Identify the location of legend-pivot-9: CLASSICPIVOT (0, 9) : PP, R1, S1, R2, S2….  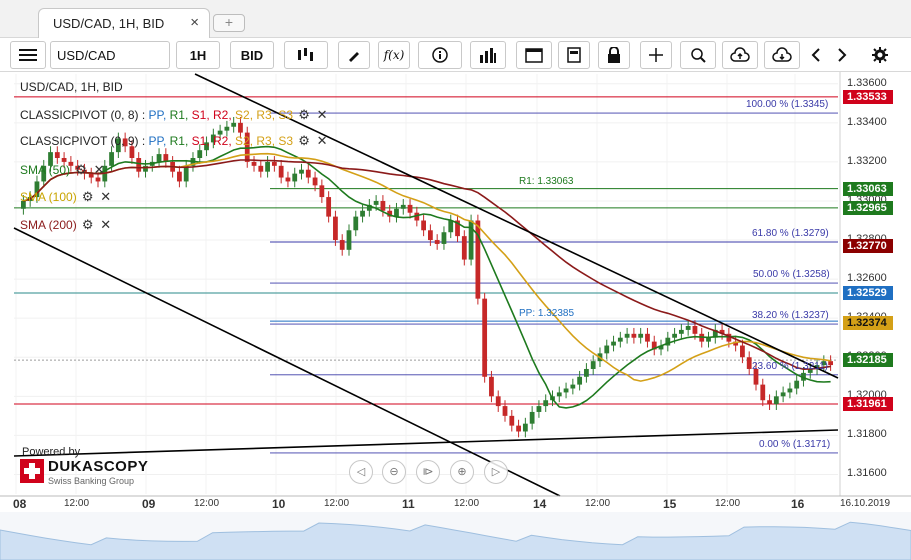
(174, 141).